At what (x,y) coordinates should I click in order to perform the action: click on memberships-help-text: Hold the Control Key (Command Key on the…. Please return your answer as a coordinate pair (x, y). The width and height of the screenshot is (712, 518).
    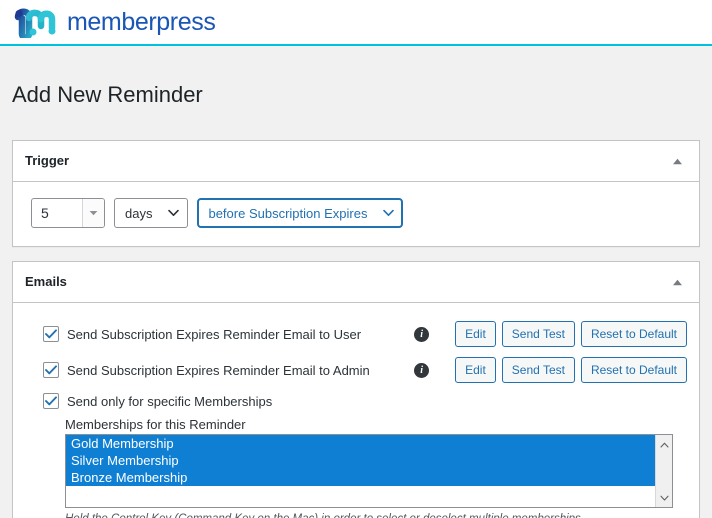
    Looking at the image, I should click on (376, 515).